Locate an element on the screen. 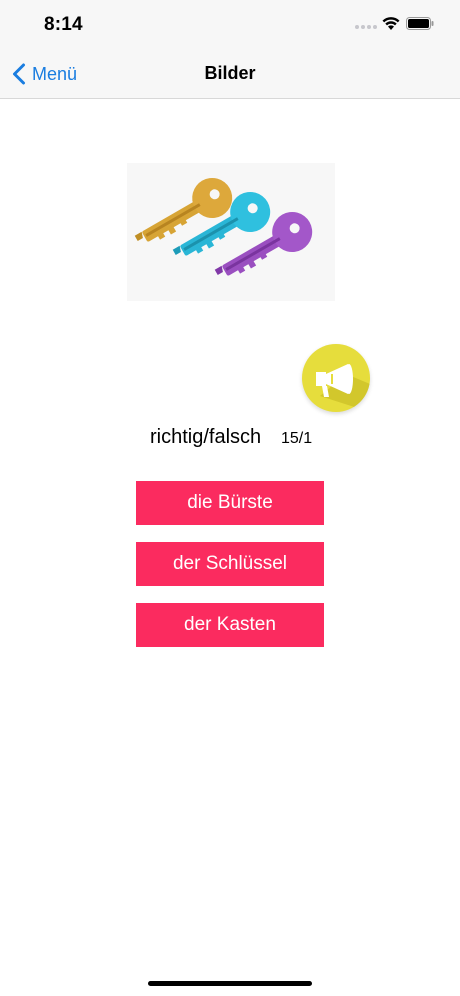  speaker-button is located at coordinates (336, 378).